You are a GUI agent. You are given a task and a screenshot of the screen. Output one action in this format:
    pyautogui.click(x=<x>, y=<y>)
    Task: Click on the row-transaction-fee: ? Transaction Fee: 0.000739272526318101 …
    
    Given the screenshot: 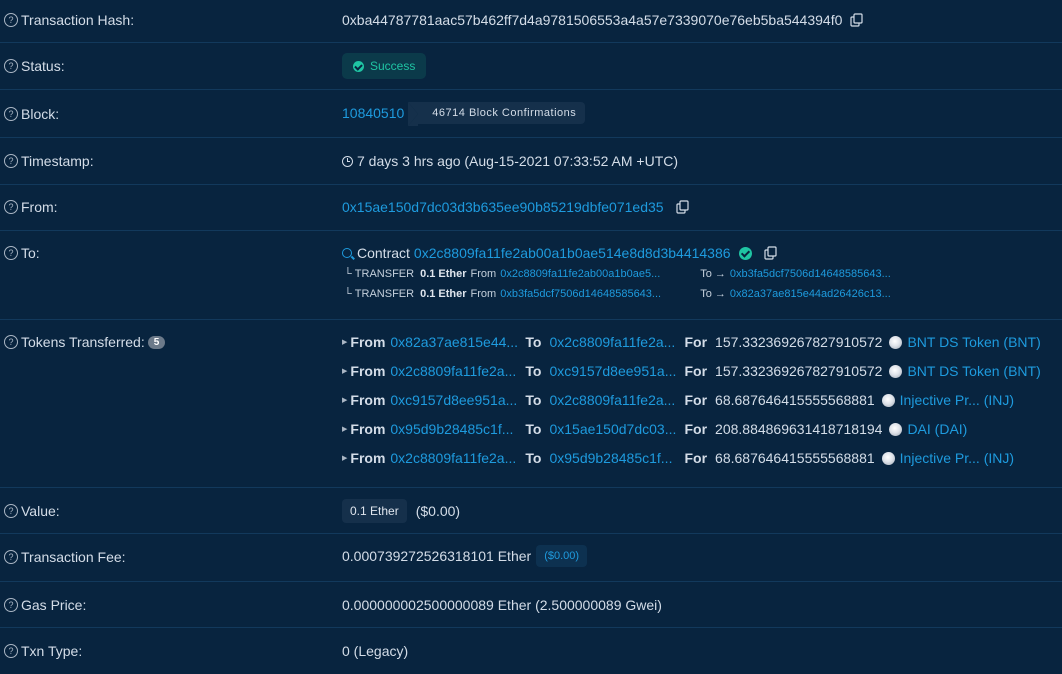 What is the action you would take?
    pyautogui.click(x=531, y=558)
    